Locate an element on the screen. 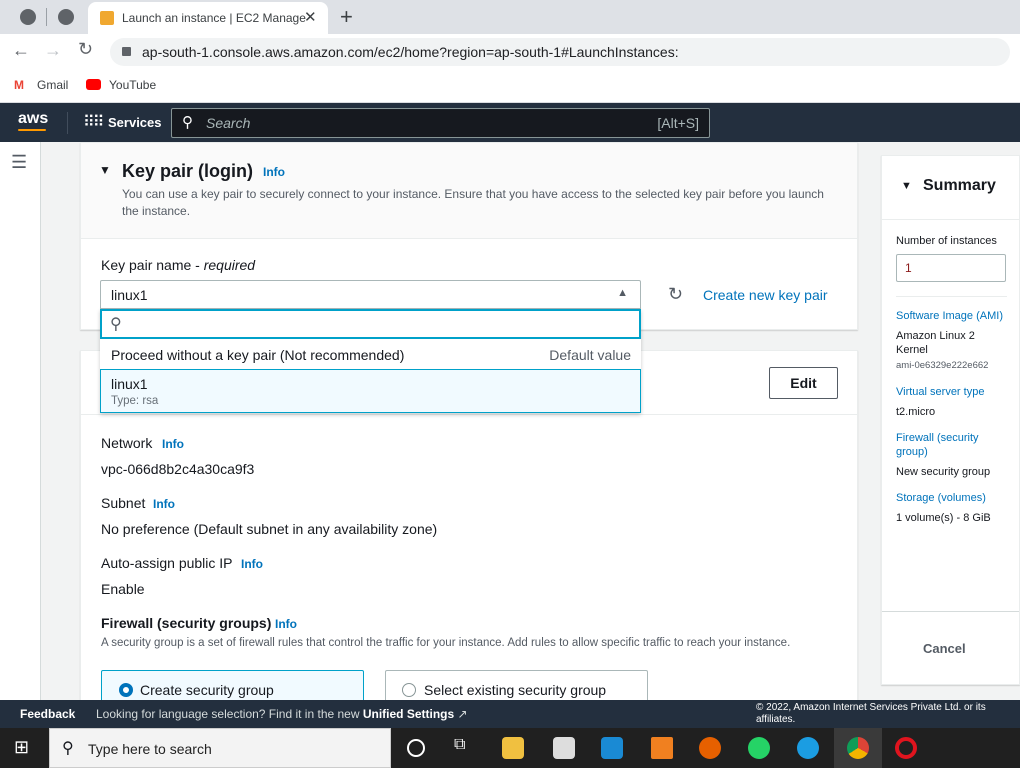 The height and width of the screenshot is (768, 1020). edge-icon is located at coordinates (808, 748).